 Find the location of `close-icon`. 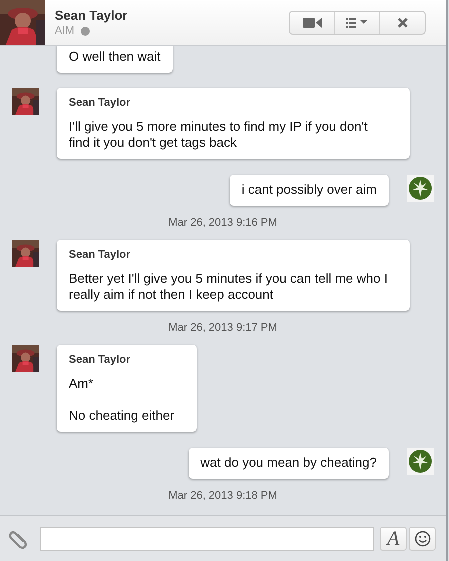

close-icon is located at coordinates (403, 23).